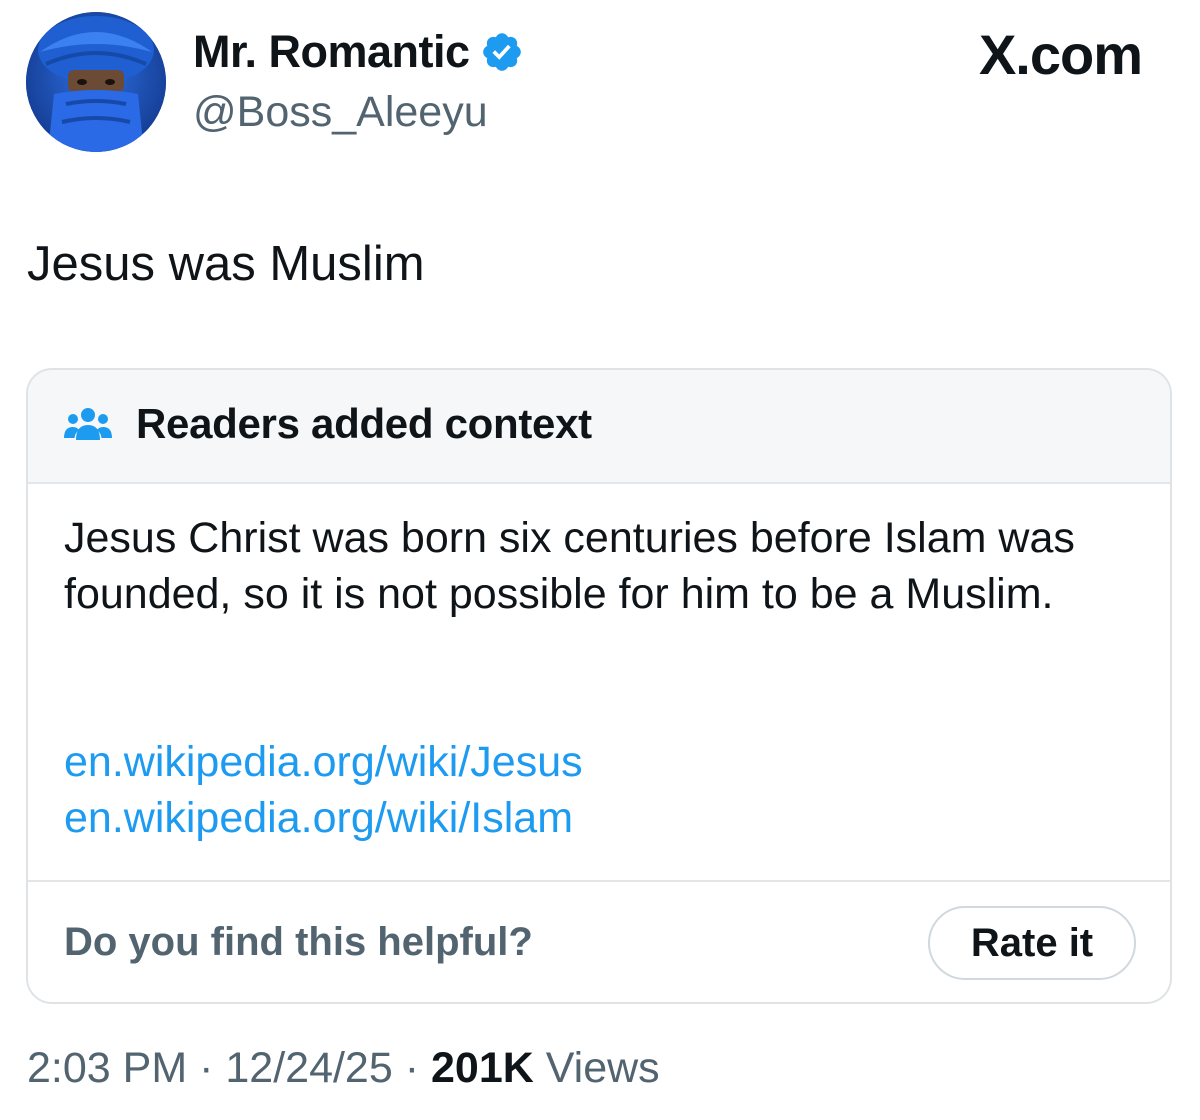 The image size is (1200, 1120). Describe the element at coordinates (331, 52) in the screenshot. I see `author-name: Mr. Romantic` at that location.